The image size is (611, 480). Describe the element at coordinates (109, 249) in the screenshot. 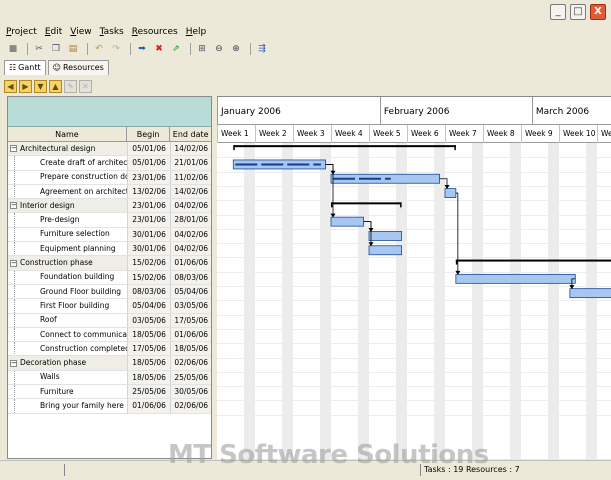

I see `task-row: Equipment planning 30/01/06 04/02/06` at that location.